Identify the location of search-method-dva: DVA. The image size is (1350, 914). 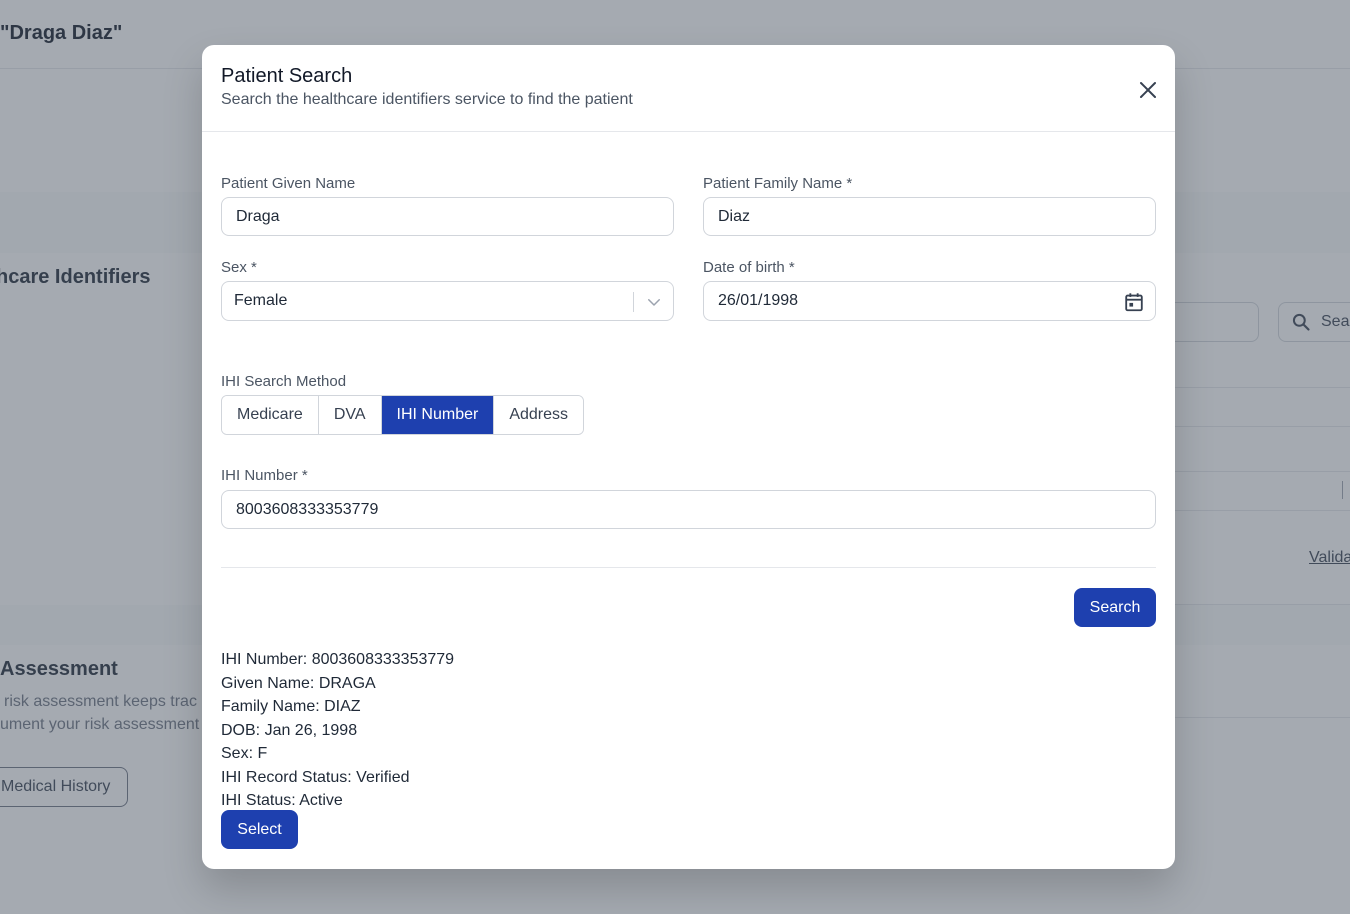
(350, 415).